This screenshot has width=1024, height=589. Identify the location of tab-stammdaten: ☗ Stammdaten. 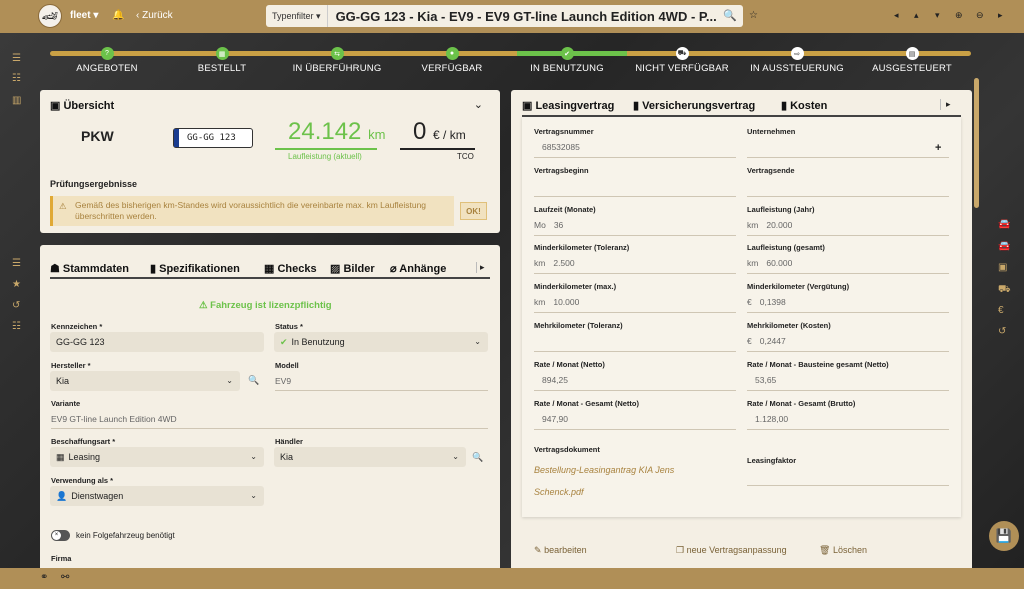
(89, 268).